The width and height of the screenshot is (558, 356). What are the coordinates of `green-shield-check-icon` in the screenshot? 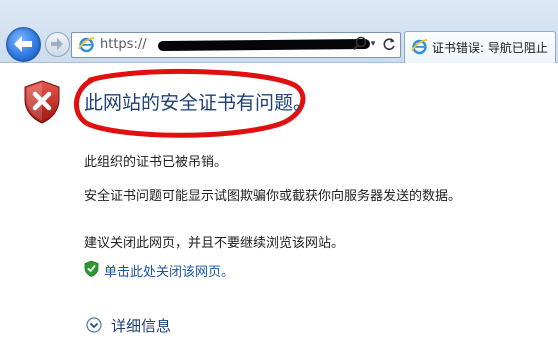 It's located at (91, 268).